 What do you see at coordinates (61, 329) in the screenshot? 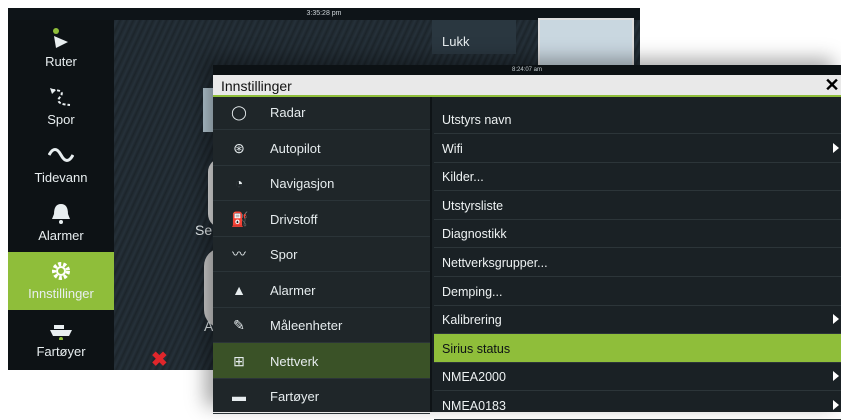
I see `vessel-icon` at bounding box center [61, 329].